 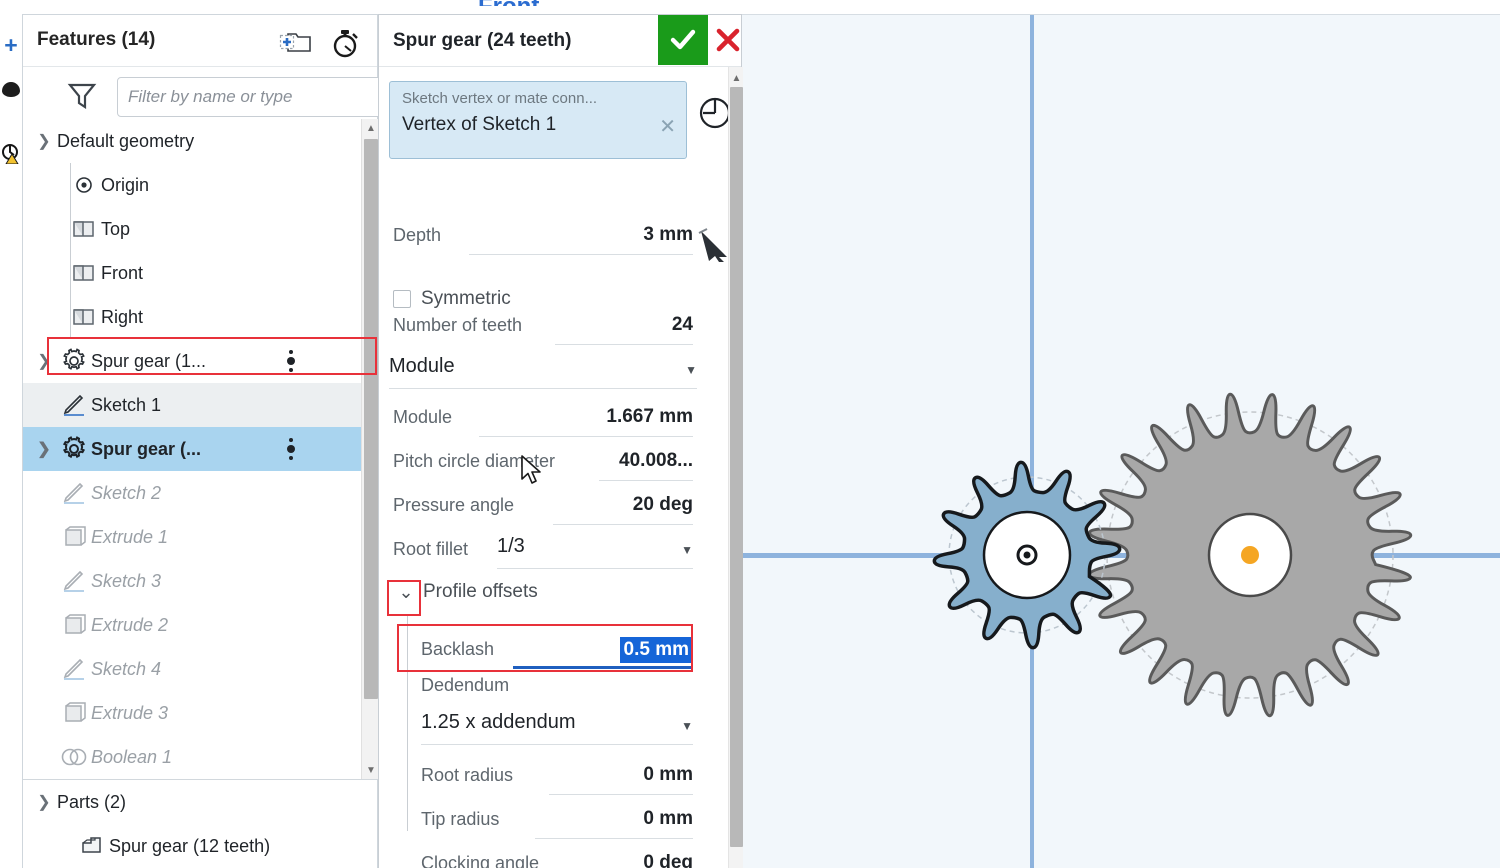 What do you see at coordinates (190, 845) in the screenshot?
I see `part-label: Spur gear (12 teeth)` at bounding box center [190, 845].